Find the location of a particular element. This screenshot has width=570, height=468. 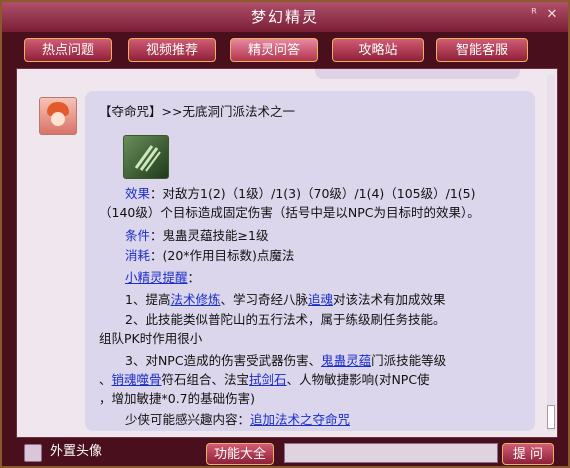

tab-video-recommend: 视频推荐 is located at coordinates (172, 50).